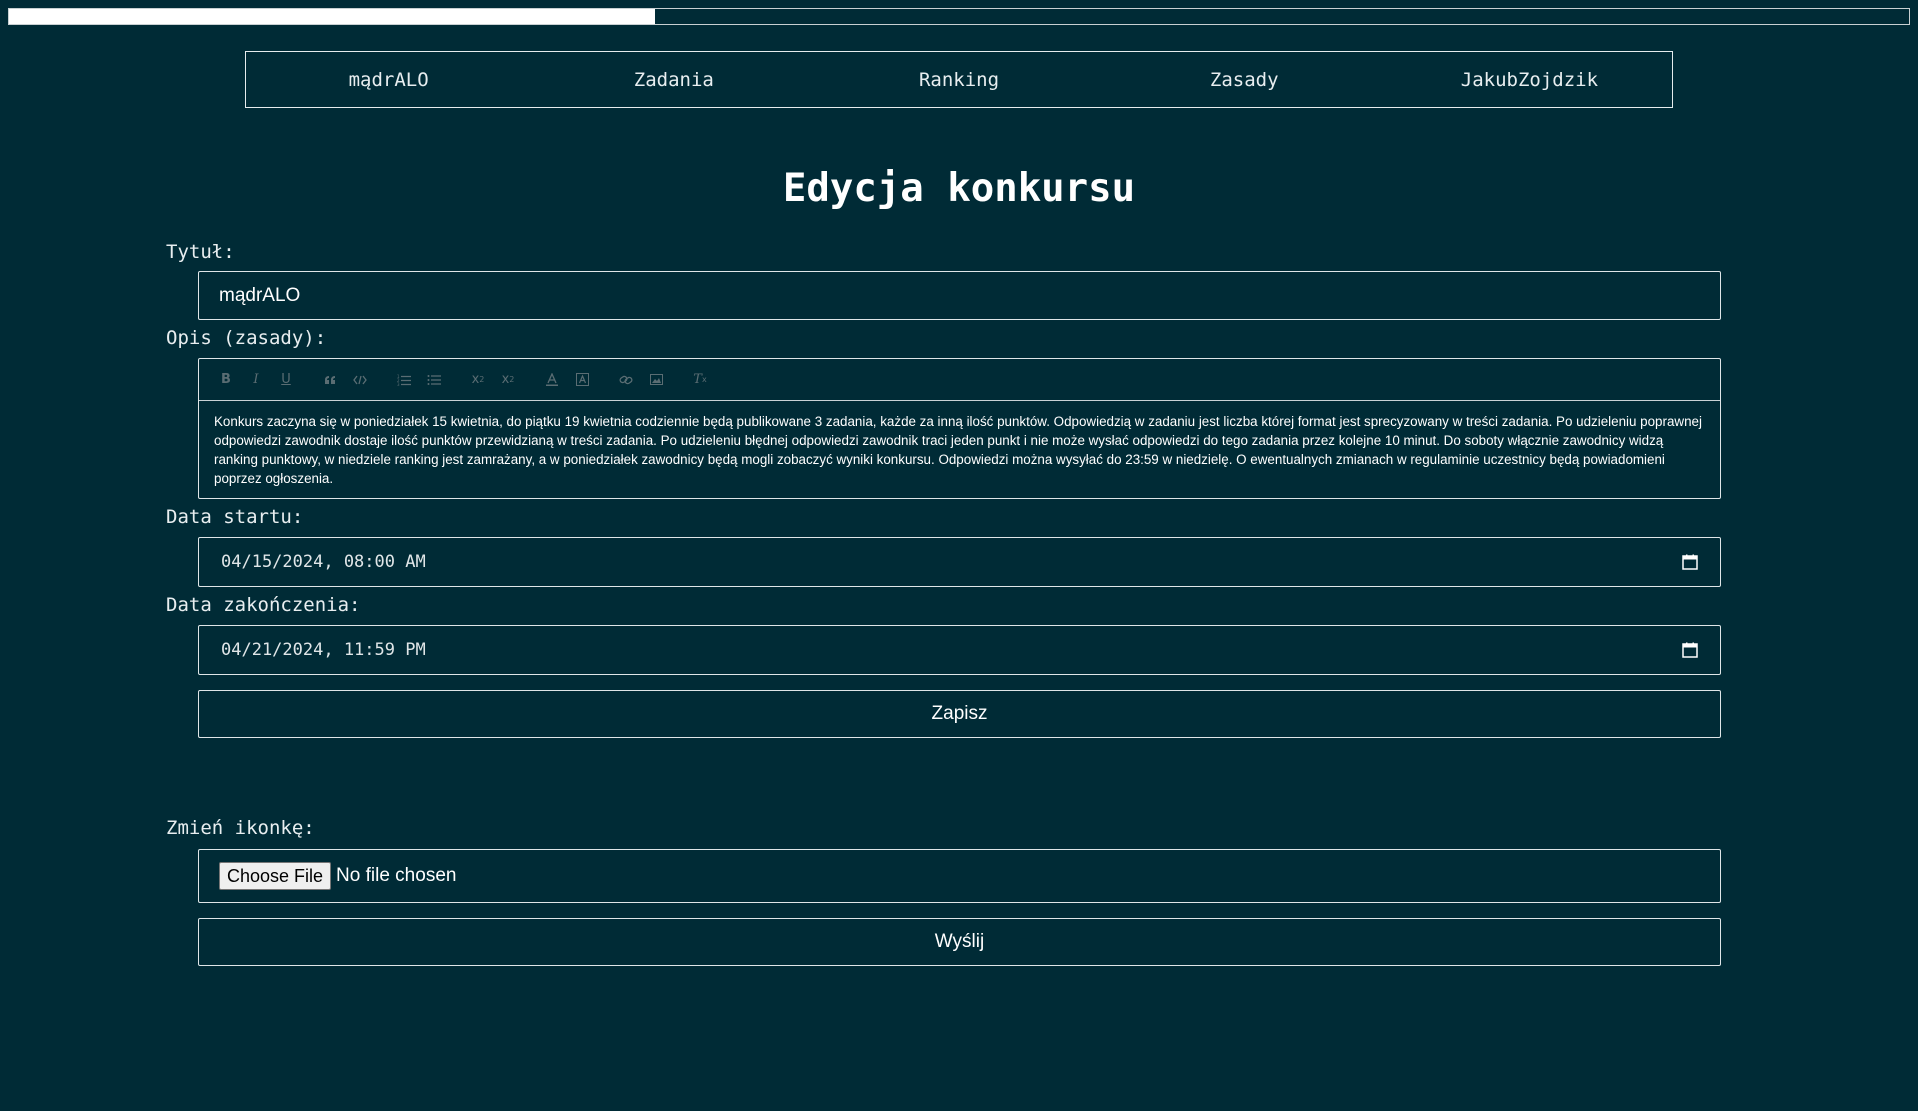 The image size is (1918, 1111). Describe the element at coordinates (323, 562) in the screenshot. I see `start-date-value: 04/15/2024, 08:00 AM` at that location.